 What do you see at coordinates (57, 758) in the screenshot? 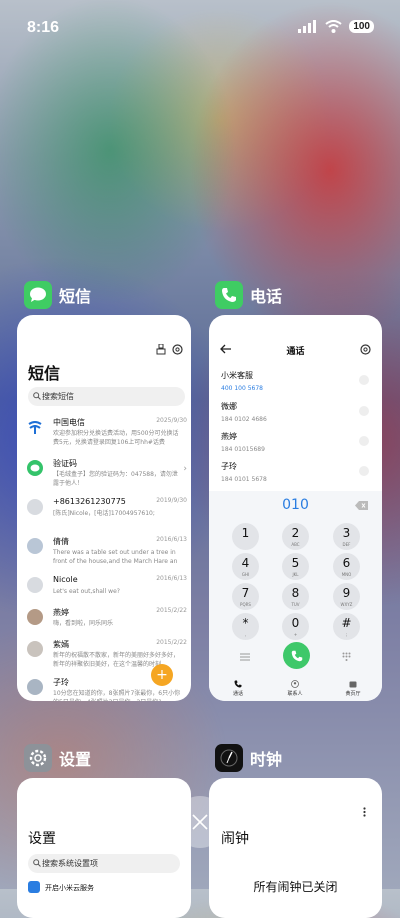
I see `settings-app-header: 设置` at bounding box center [57, 758].